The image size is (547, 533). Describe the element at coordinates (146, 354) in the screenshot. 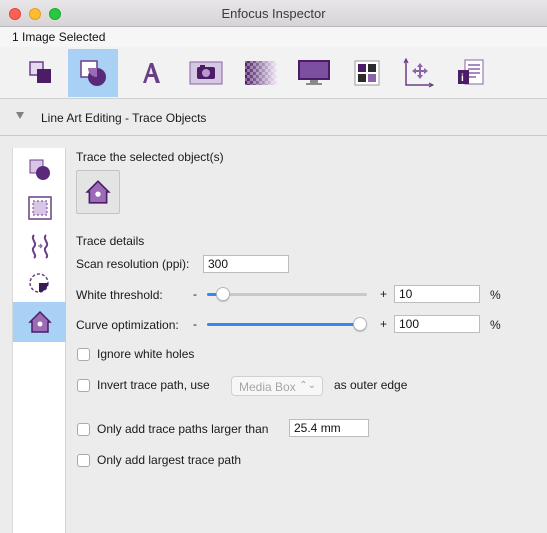

I see `ignore-white-holes-label: Ignore white holes` at that location.